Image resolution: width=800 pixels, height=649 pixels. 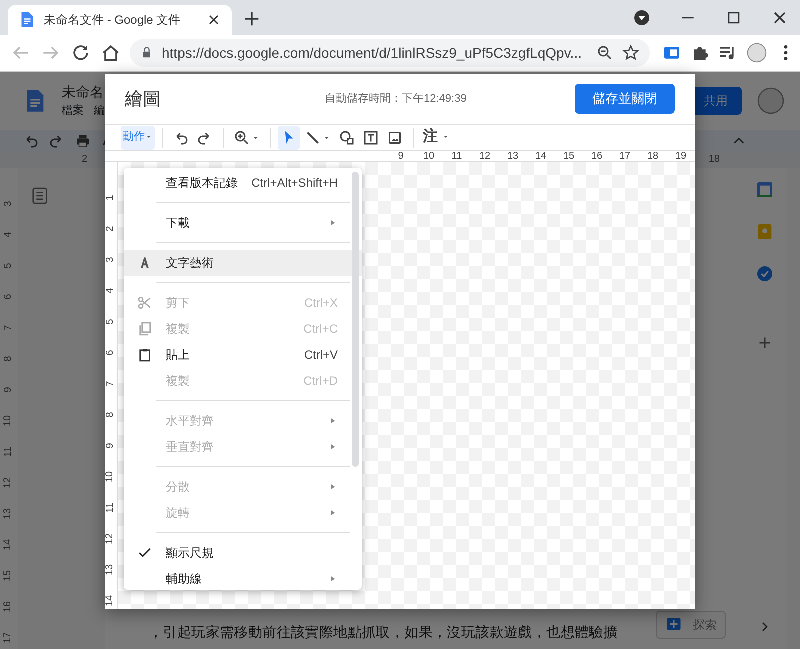 What do you see at coordinates (120, 20) in the screenshot?
I see `browser-tab: 未命名文件 - Google 文件` at bounding box center [120, 20].